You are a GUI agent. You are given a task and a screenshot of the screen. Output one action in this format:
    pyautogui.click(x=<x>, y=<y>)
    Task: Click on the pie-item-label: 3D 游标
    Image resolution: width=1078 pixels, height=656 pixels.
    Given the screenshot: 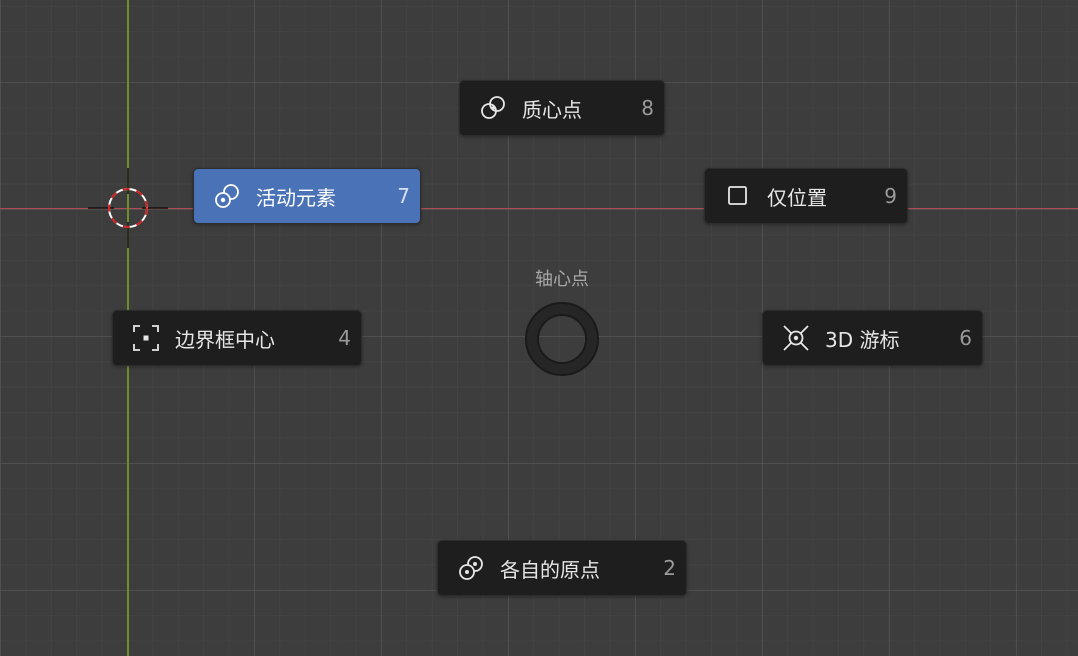 What is the action you would take?
    pyautogui.click(x=862, y=339)
    